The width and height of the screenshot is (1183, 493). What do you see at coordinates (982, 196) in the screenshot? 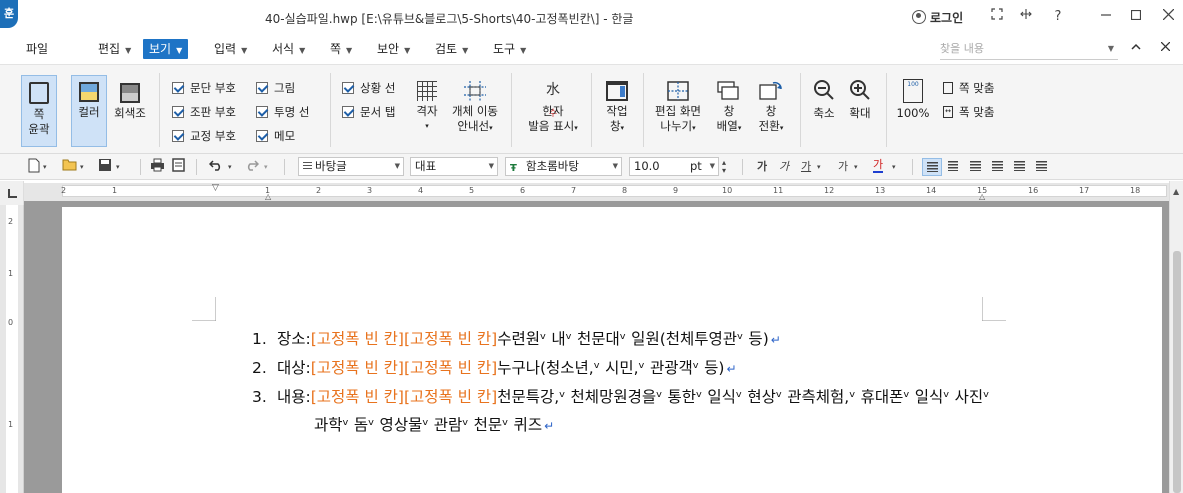
I see `right-indent-marker: △` at bounding box center [982, 196].